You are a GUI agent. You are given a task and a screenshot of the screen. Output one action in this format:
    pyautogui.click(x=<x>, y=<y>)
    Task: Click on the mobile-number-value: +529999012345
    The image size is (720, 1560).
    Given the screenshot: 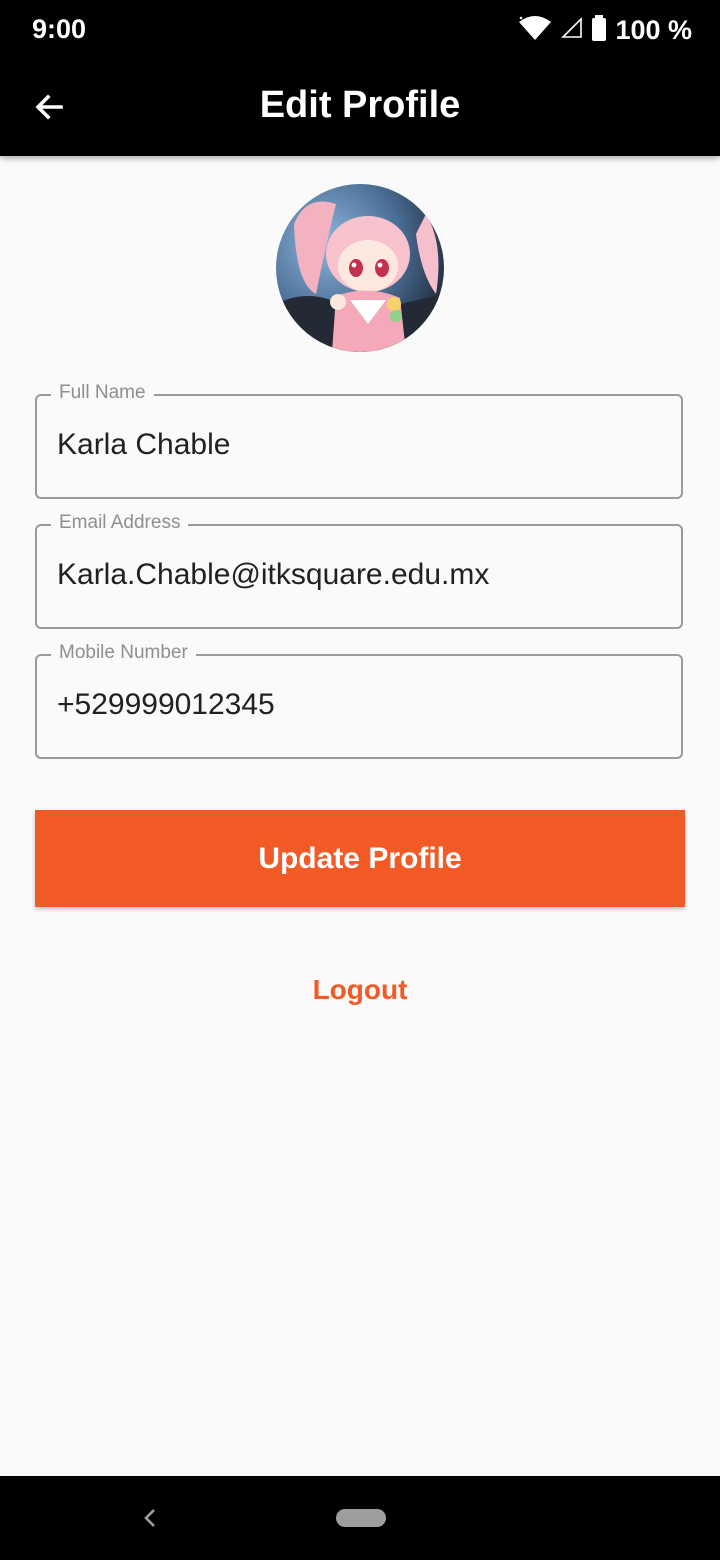 What is the action you would take?
    pyautogui.click(x=166, y=705)
    